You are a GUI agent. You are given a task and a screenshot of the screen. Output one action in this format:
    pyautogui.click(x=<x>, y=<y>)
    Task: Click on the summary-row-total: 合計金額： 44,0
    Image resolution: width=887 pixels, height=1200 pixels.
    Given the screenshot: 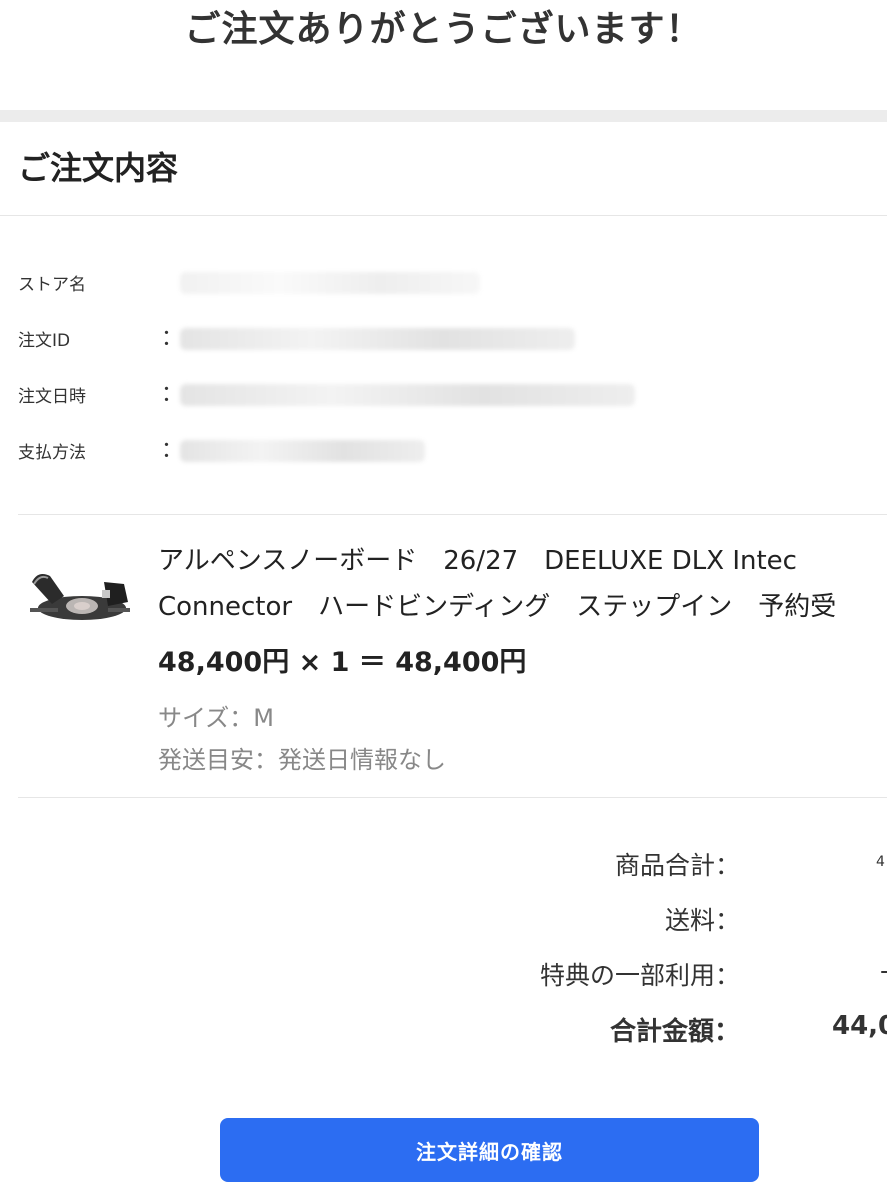 What is the action you would take?
    pyautogui.click(x=443, y=1031)
    